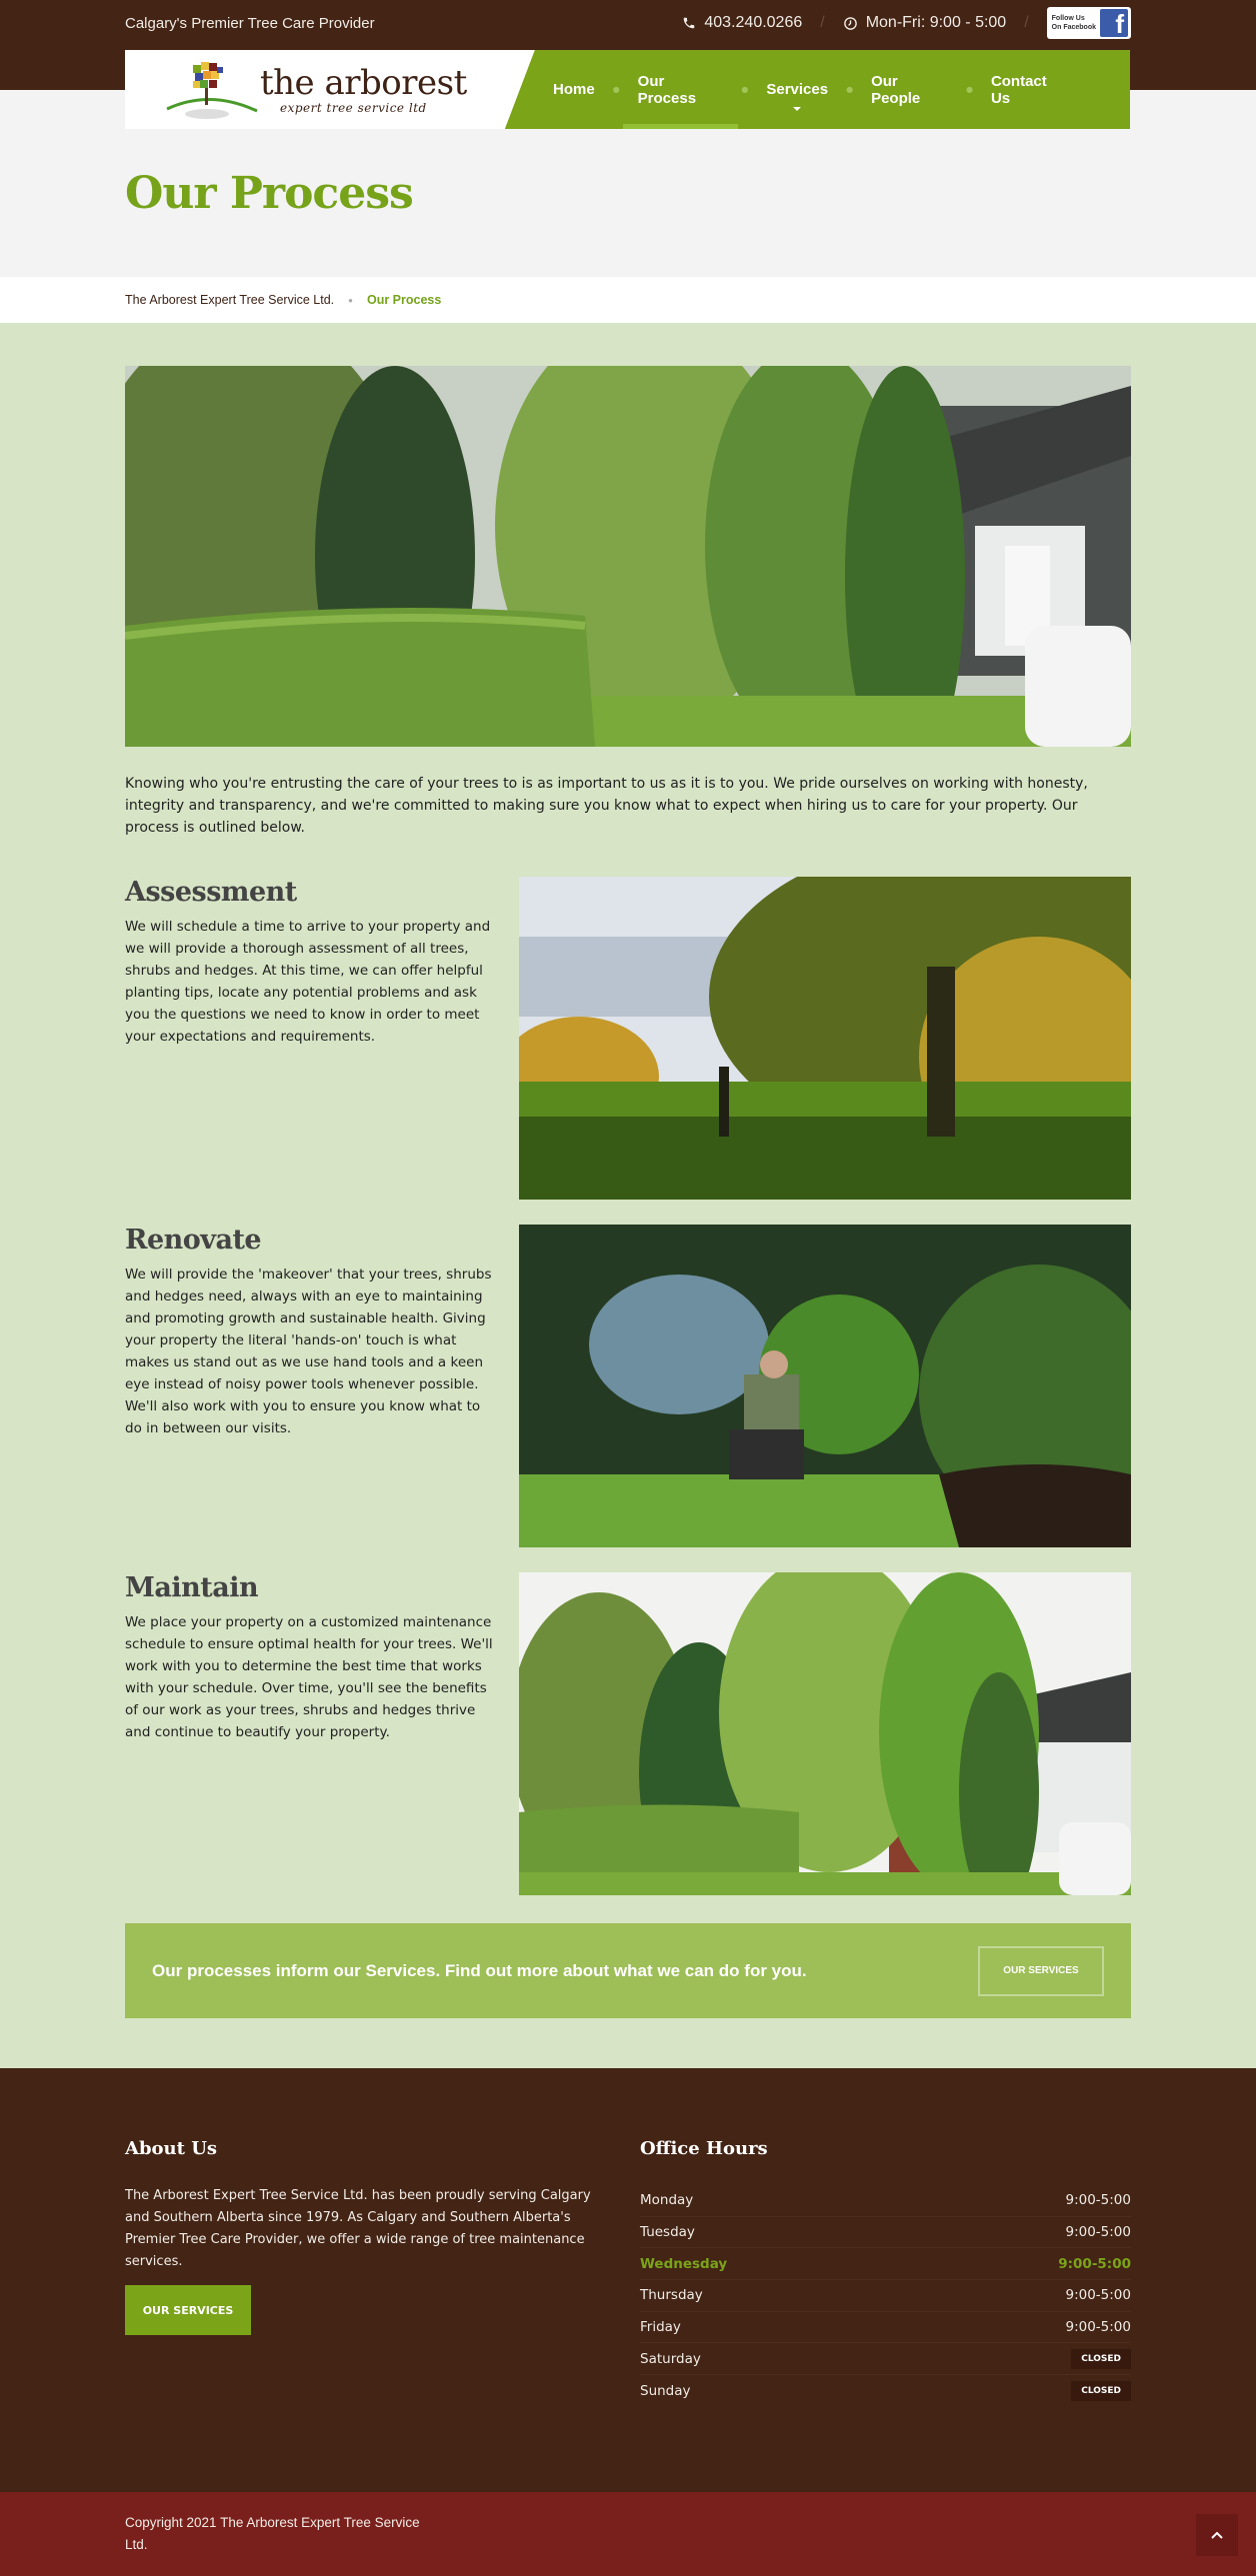 Image resolution: width=1256 pixels, height=2576 pixels. What do you see at coordinates (850, 23) in the screenshot?
I see `clock-icon` at bounding box center [850, 23].